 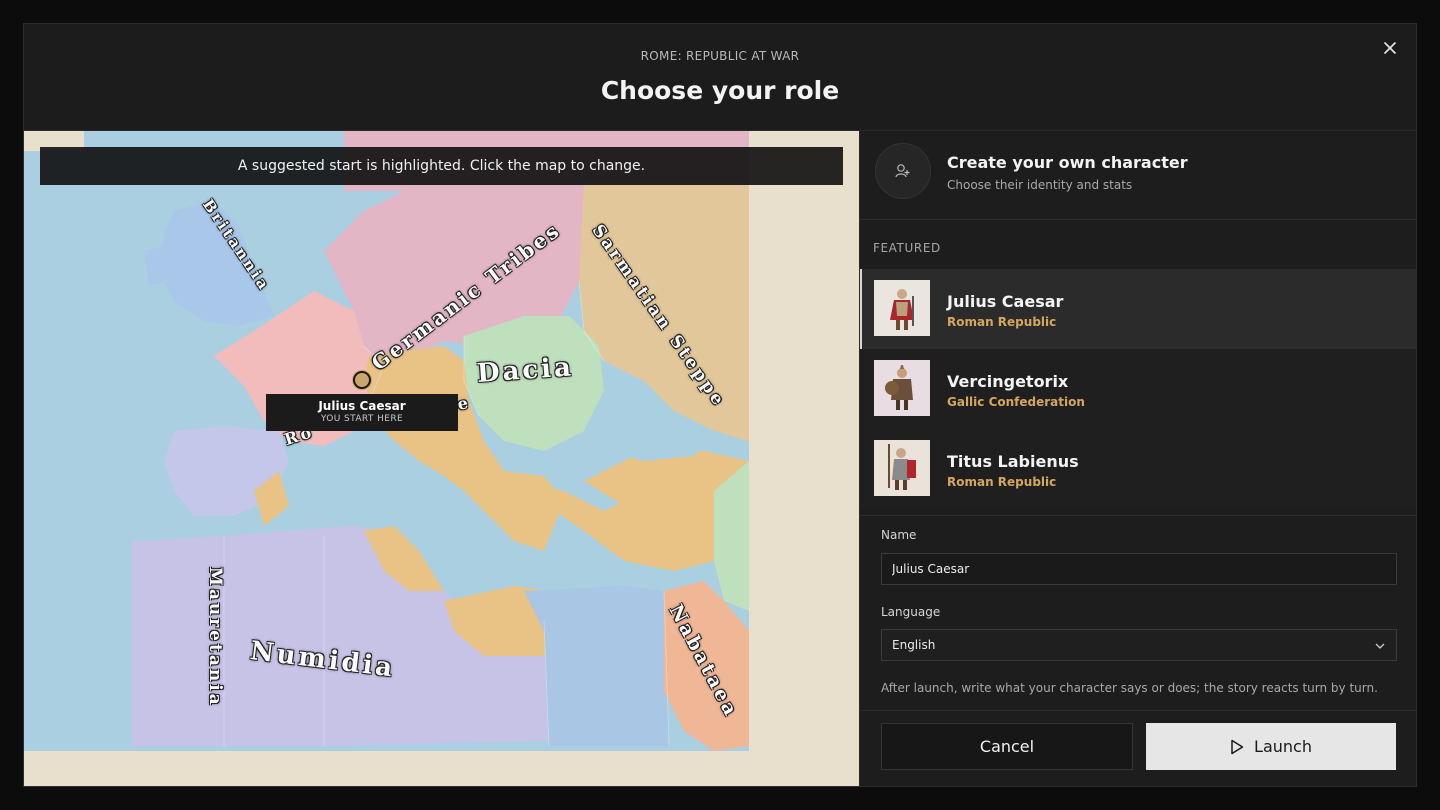 What do you see at coordinates (1138, 710) in the screenshot?
I see `footer-divider` at bounding box center [1138, 710].